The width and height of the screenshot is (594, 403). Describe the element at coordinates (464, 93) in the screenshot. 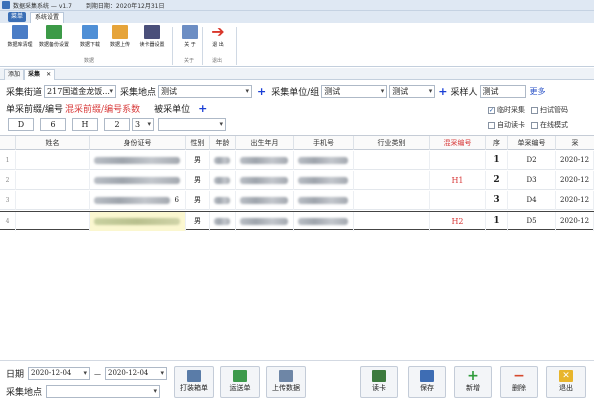

I see `collector-label: 采样人` at that location.